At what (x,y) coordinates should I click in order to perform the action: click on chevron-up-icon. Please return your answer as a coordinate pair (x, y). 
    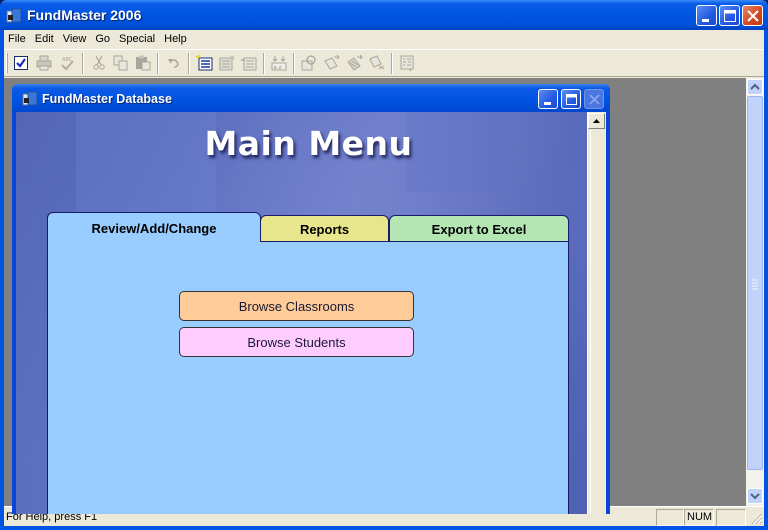
    Looking at the image, I should click on (755, 86).